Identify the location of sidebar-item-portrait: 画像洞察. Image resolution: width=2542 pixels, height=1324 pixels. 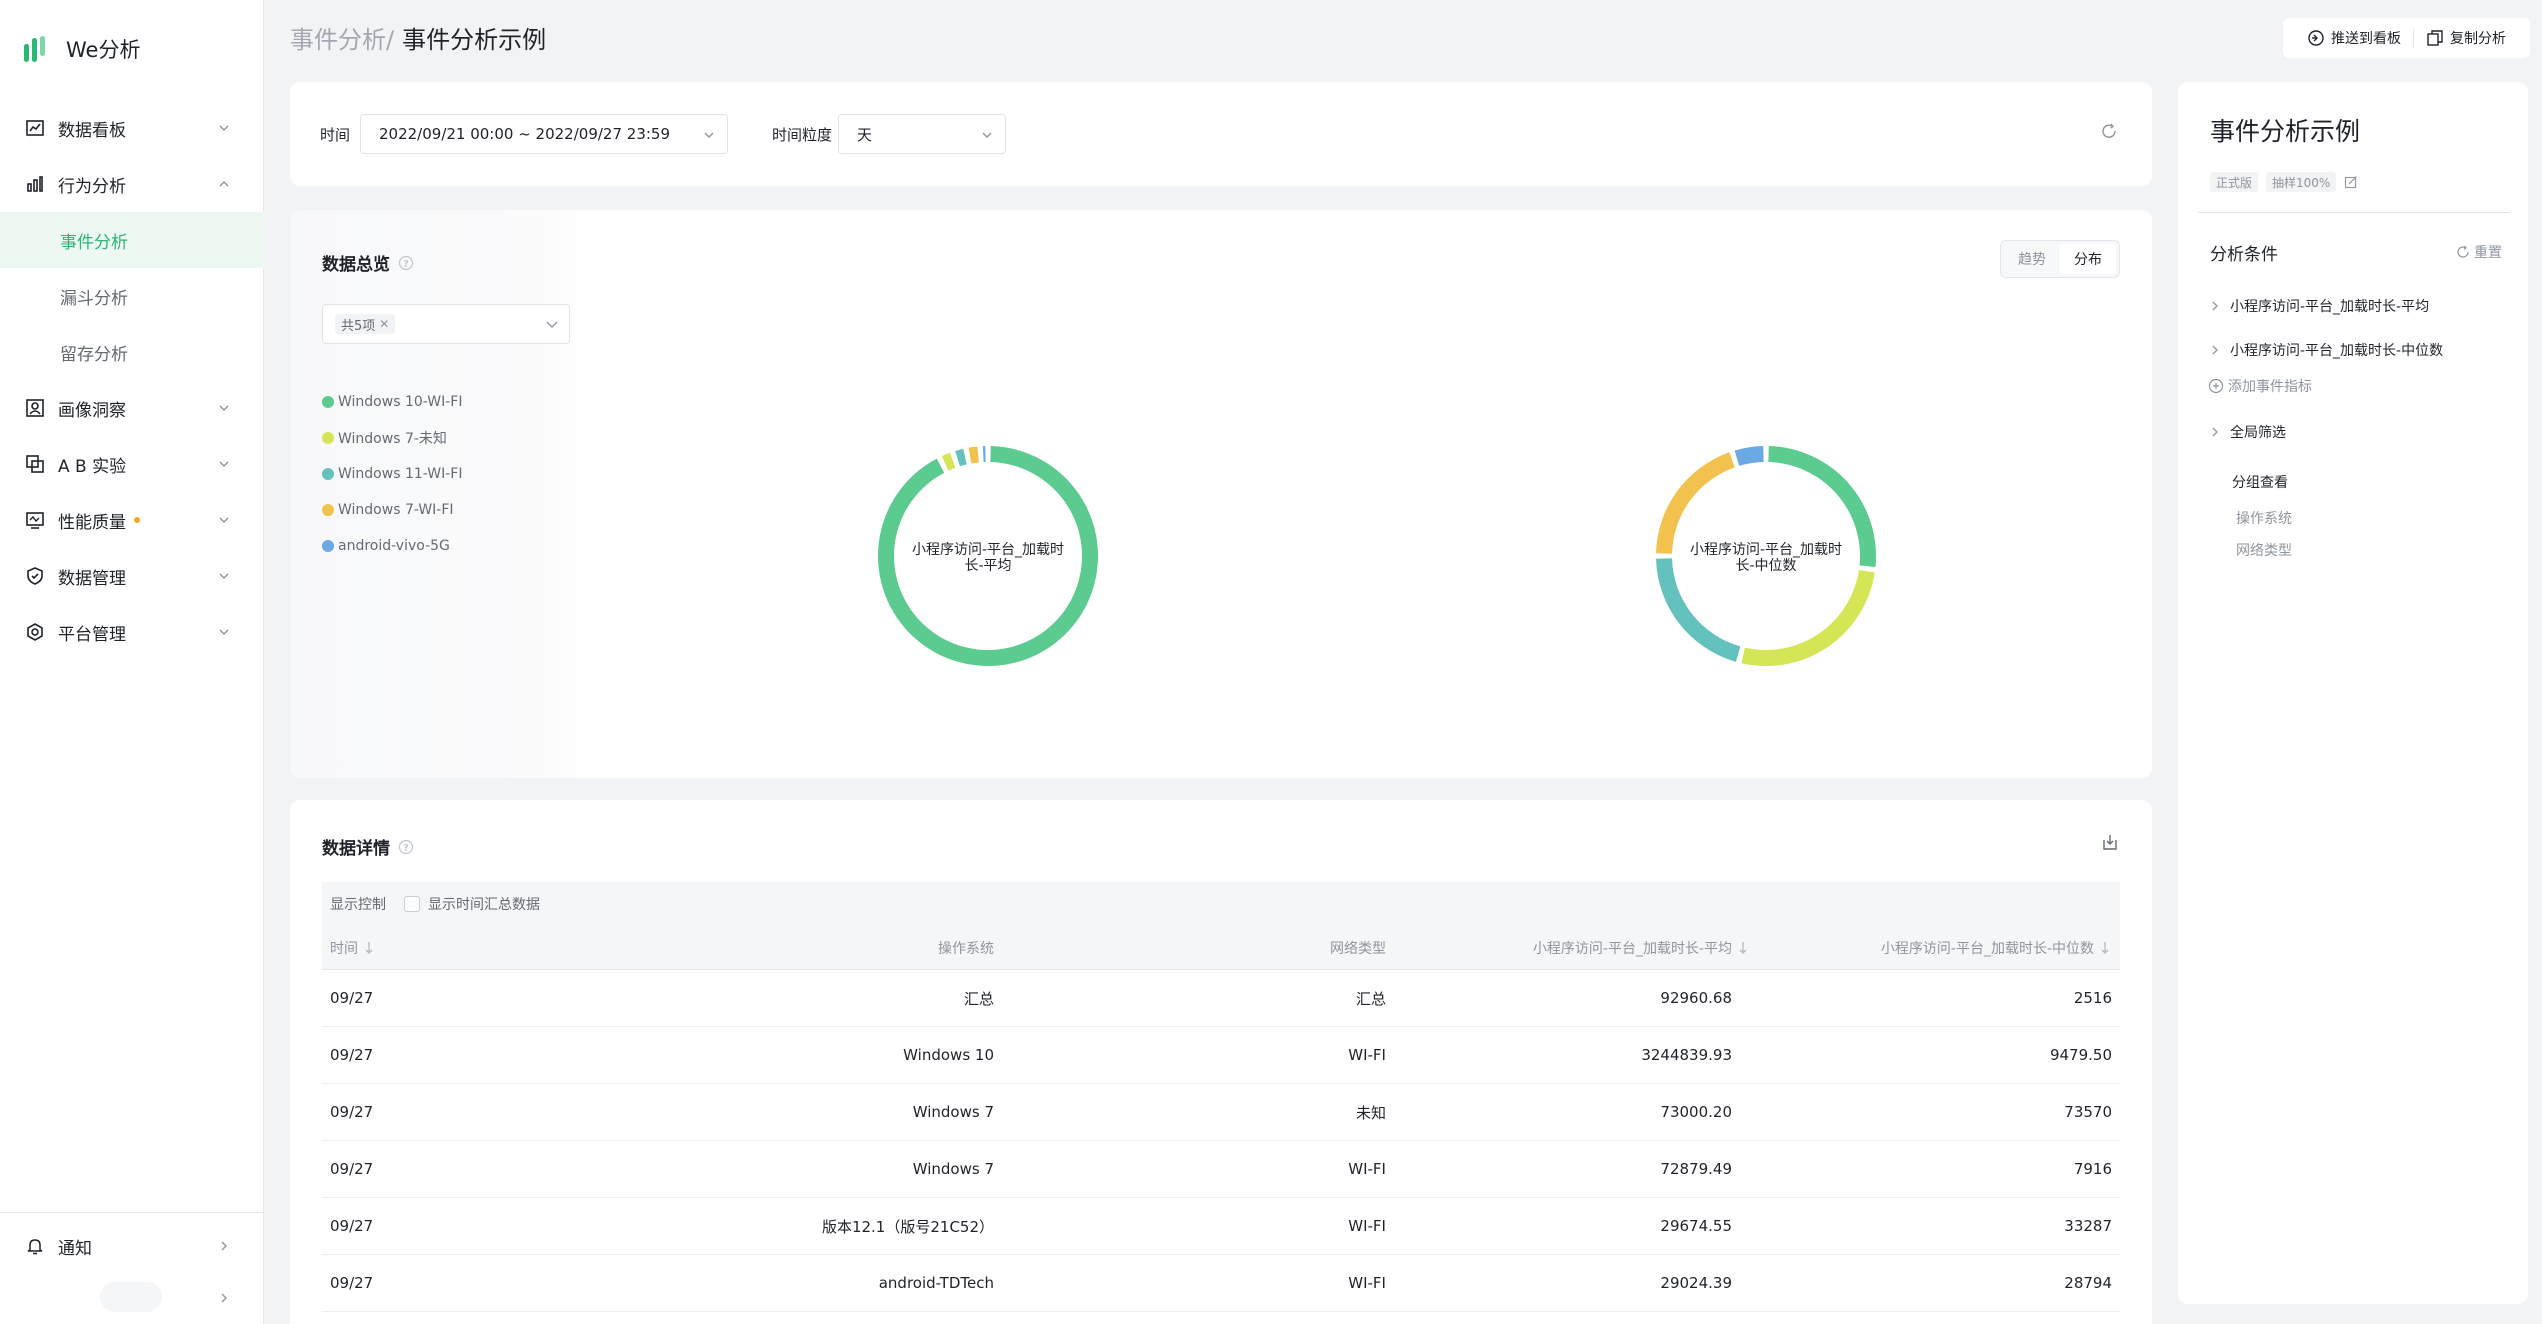
(132, 408).